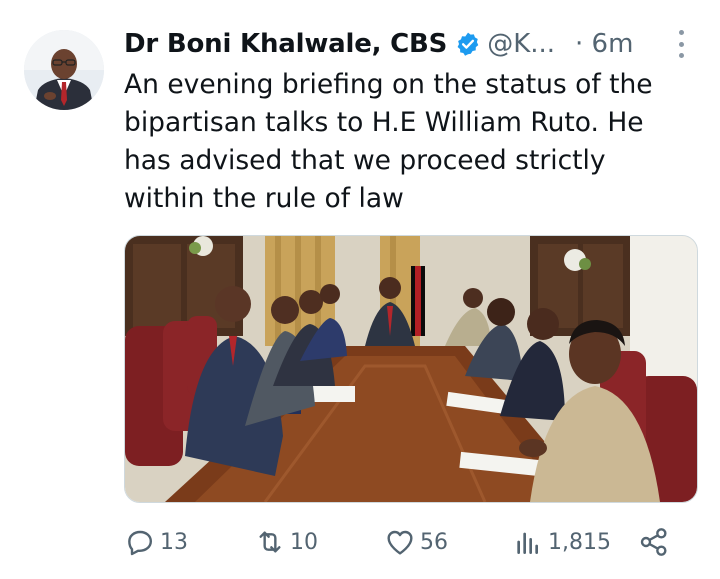  I want to click on author-avatar, so click(64, 70).